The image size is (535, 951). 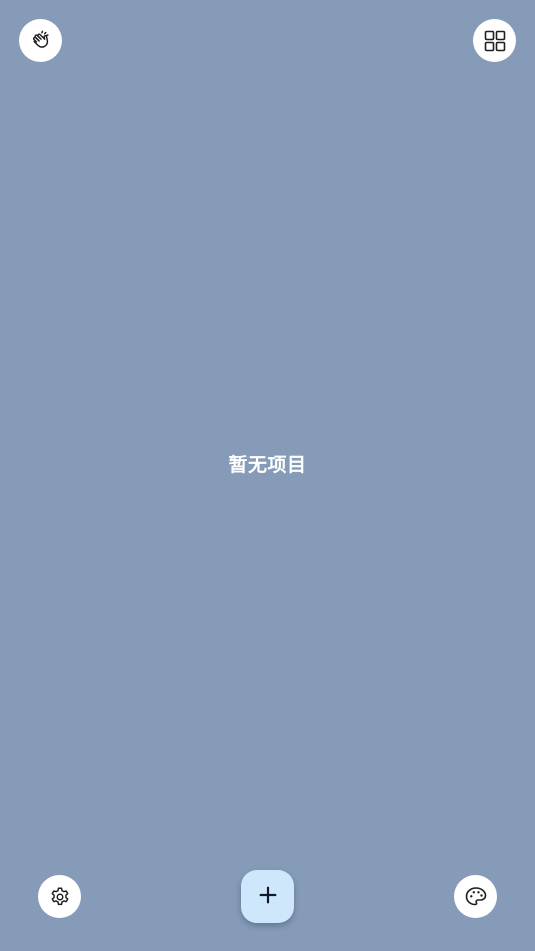 I want to click on clap-icon, so click(x=41, y=41).